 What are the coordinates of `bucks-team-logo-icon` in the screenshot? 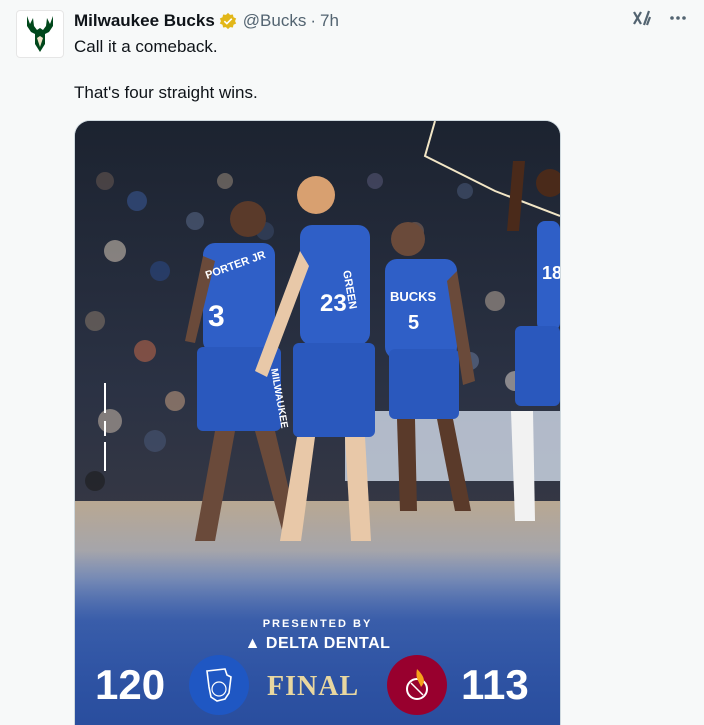 It's located at (219, 685).